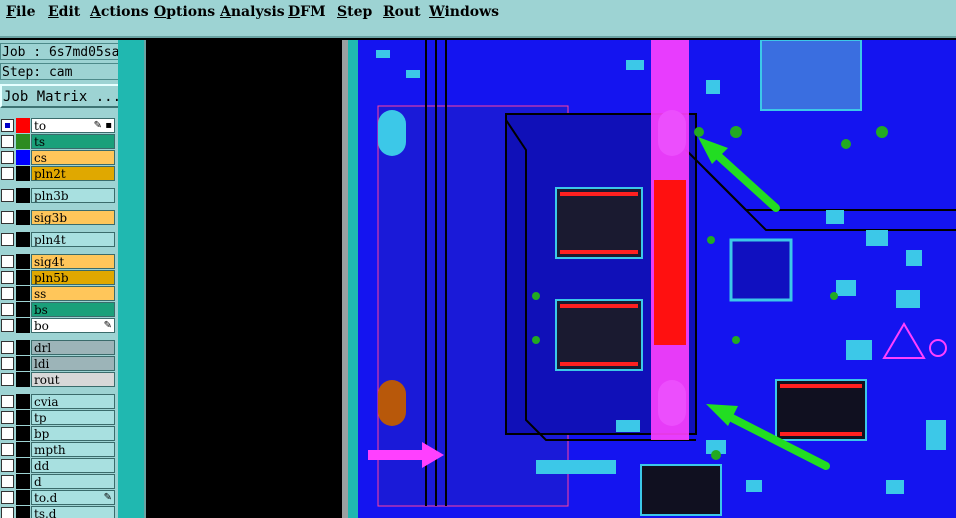 Image resolution: width=956 pixels, height=518 pixels. I want to click on panel-splitter, so click(131, 279).